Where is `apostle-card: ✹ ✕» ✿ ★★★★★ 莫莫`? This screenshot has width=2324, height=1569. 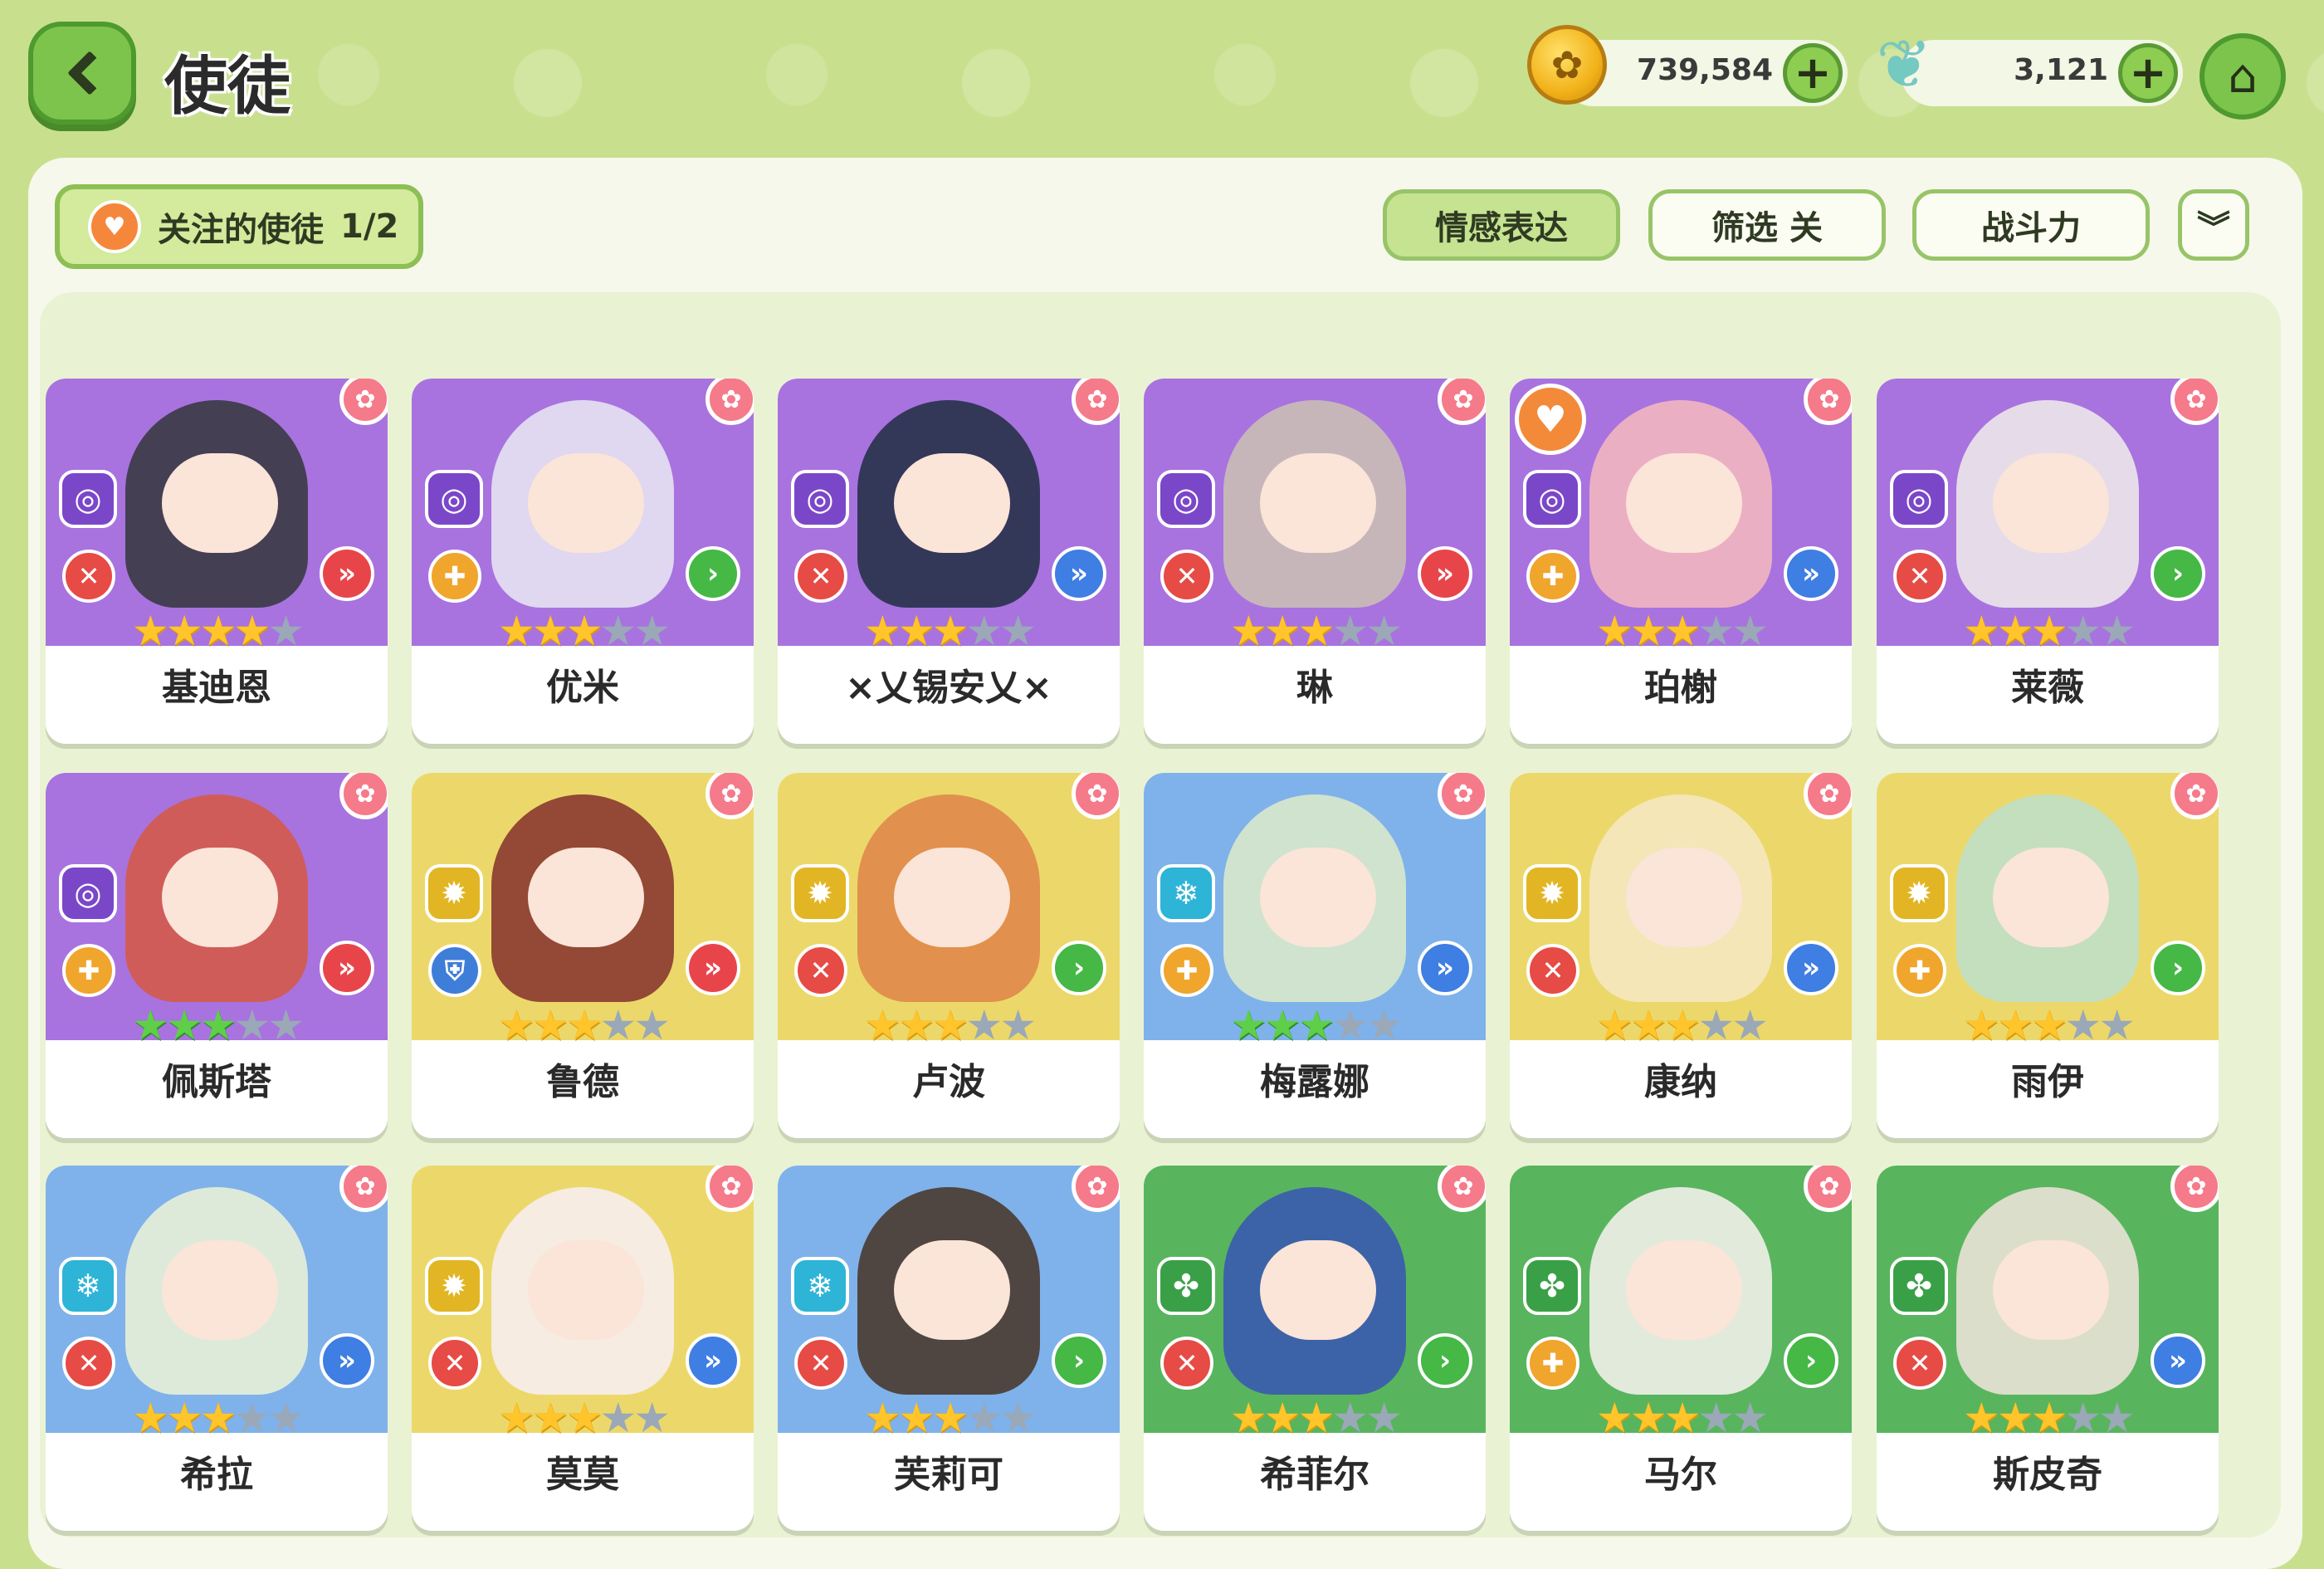
apostle-card: ✹ ✕» ✿ ★★★★★ 莫莫 is located at coordinates (583, 1348).